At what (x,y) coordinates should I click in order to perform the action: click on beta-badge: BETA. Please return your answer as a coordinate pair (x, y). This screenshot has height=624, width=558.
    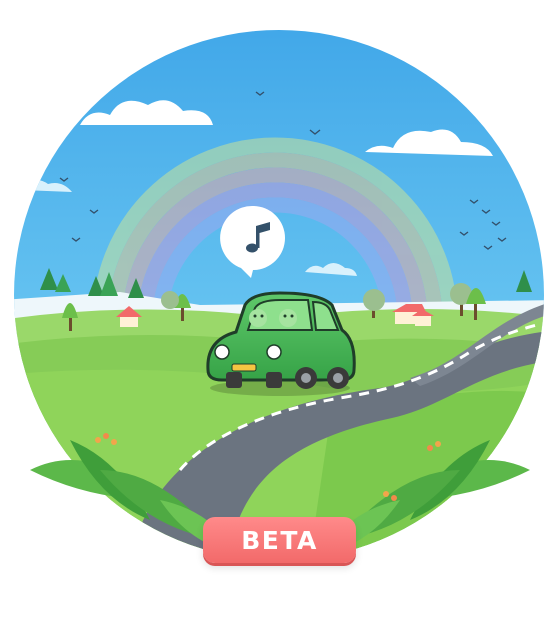
    Looking at the image, I should click on (279, 540).